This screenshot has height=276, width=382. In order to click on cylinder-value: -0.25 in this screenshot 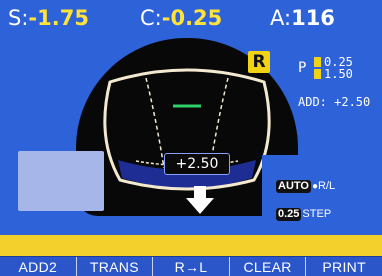, I will do `click(192, 18)`.